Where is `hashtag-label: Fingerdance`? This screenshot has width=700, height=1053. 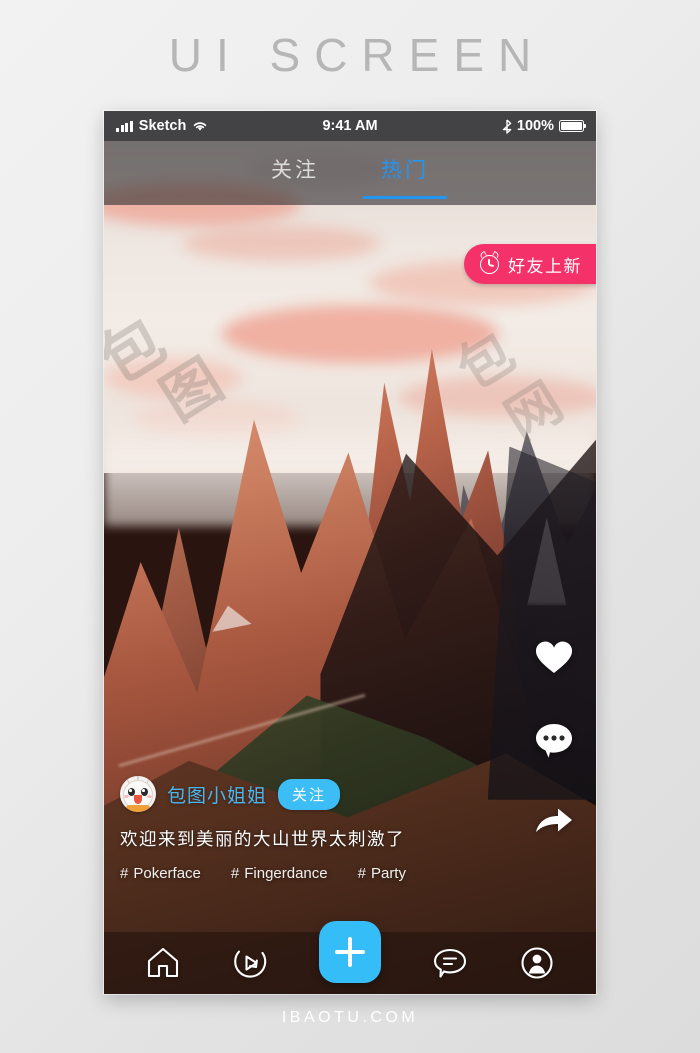
hashtag-label: Fingerdance is located at coordinates (286, 873).